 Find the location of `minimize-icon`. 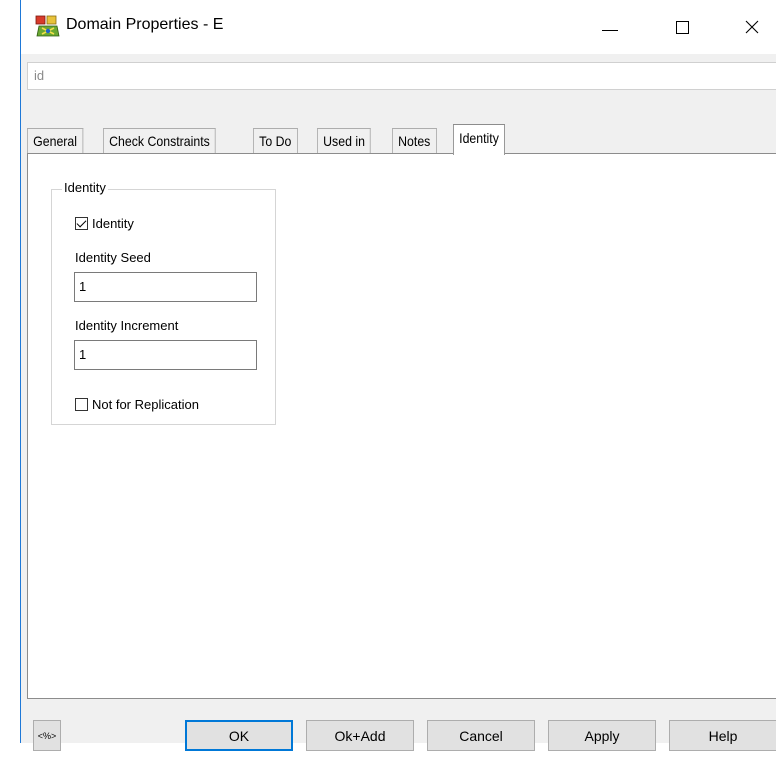

minimize-icon is located at coordinates (610, 30).